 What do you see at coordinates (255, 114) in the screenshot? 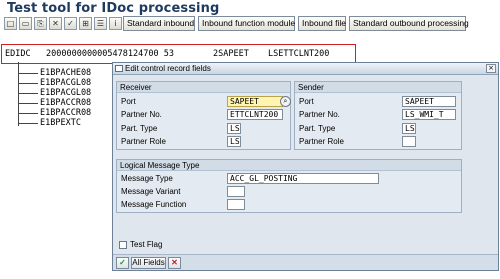
I see `receiver-partner-no-field: ETTCLNT200` at bounding box center [255, 114].